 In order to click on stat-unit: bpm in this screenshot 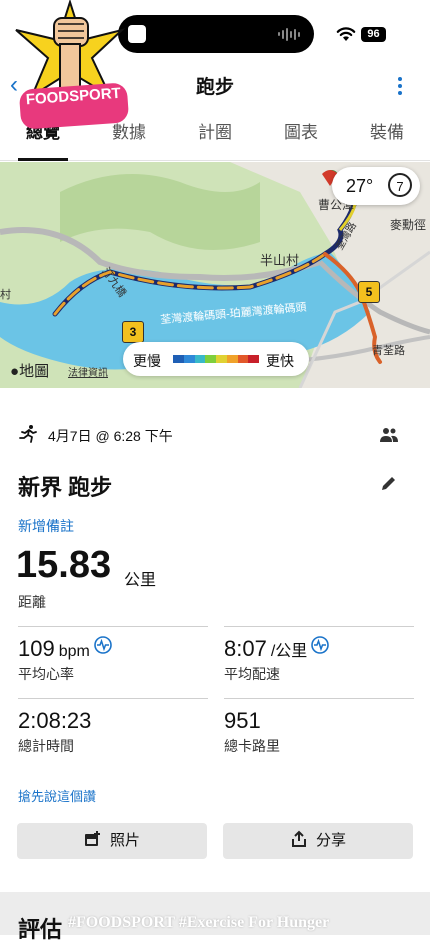, I will do `click(74, 651)`.